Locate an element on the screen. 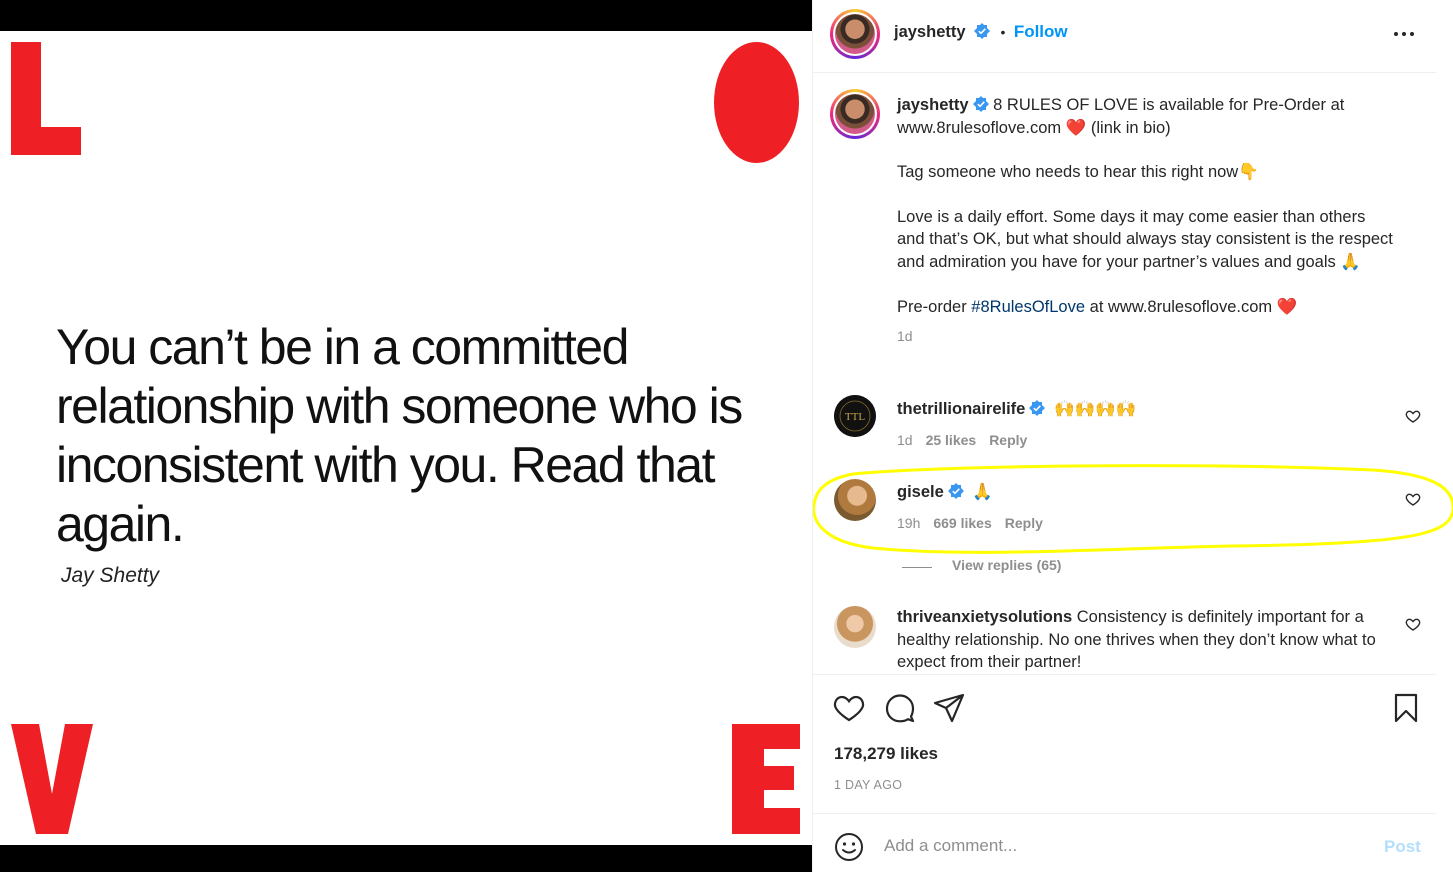 The width and height of the screenshot is (1453, 872). emoji-smiley-icon is located at coordinates (849, 847).